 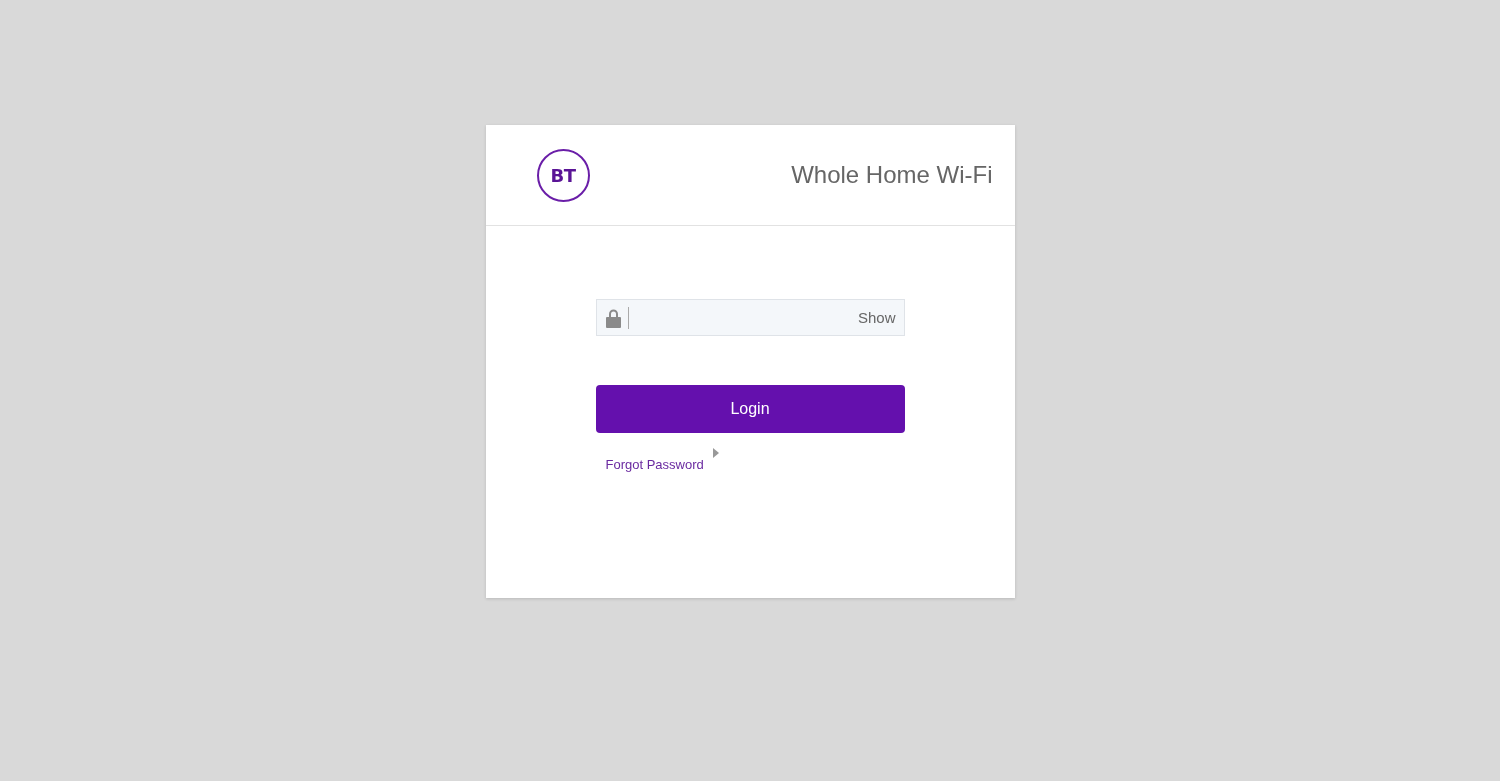 I want to click on logo: BT, so click(x=563, y=175).